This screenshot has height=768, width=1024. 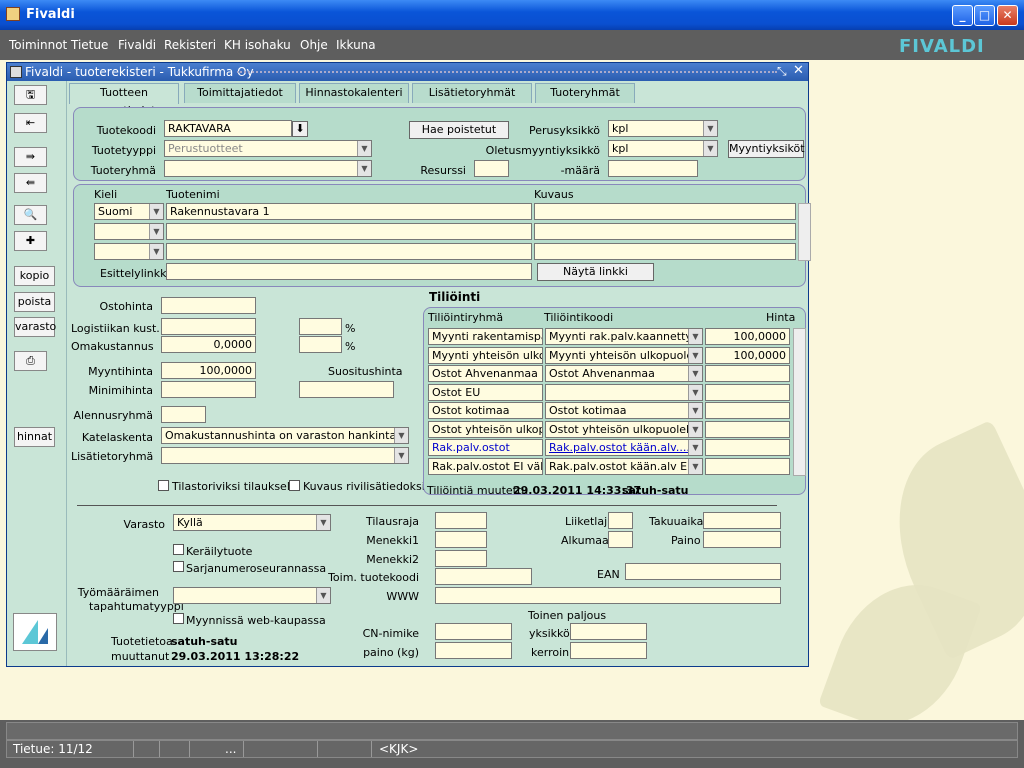 I want to click on tiliointiryhma-cell: Rak.palv.ostot EI vähenn, so click(x=485, y=466).